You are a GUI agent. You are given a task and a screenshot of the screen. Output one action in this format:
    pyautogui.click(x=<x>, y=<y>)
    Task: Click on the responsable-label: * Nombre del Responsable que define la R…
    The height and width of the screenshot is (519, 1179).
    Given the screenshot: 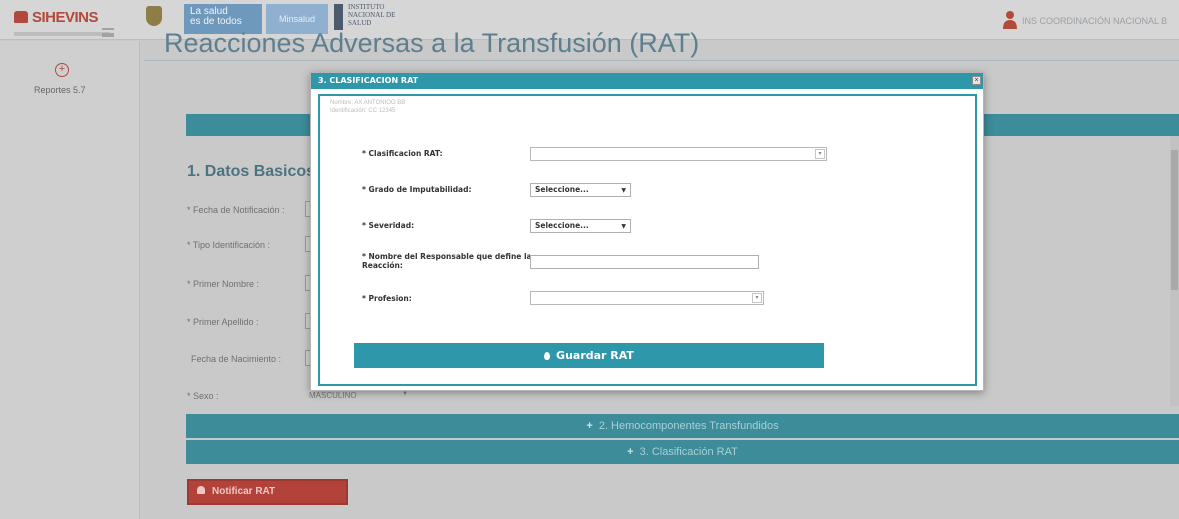 What is the action you would take?
    pyautogui.click(x=447, y=261)
    